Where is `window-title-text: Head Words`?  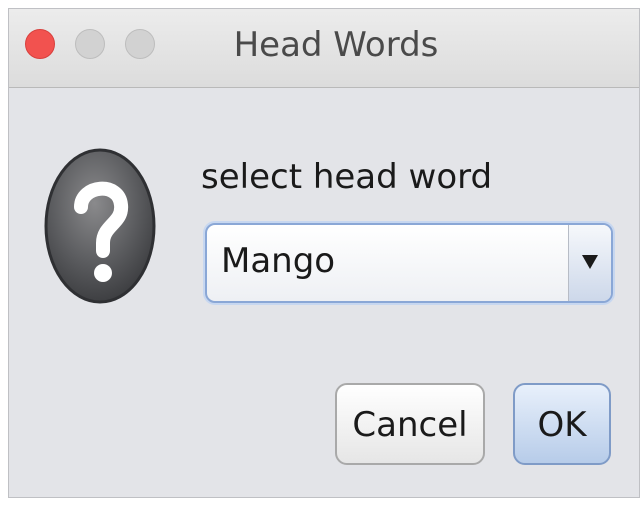
window-title-text: Head Words is located at coordinates (336, 45).